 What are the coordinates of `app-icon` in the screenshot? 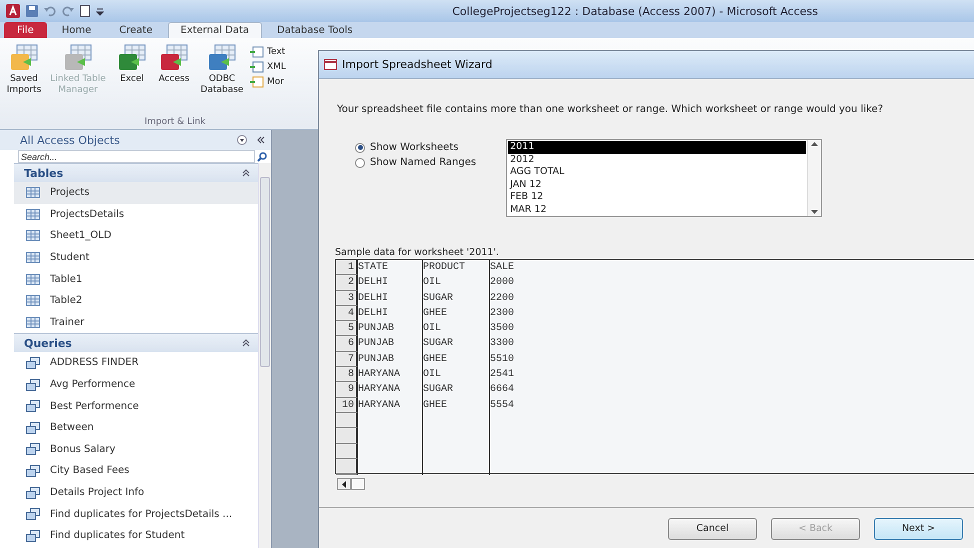 It's located at (13, 11).